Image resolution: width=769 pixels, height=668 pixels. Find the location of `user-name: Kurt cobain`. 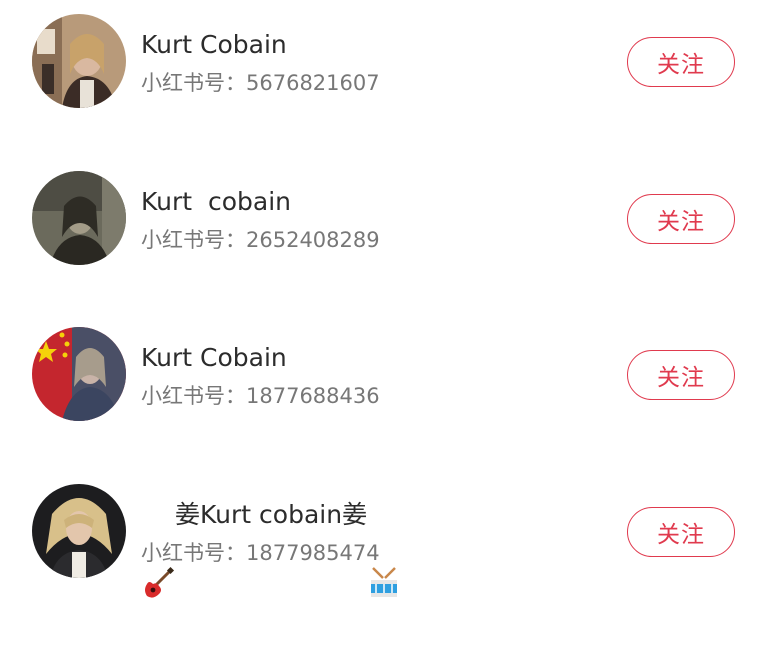

user-name: Kurt cobain is located at coordinates (216, 202).